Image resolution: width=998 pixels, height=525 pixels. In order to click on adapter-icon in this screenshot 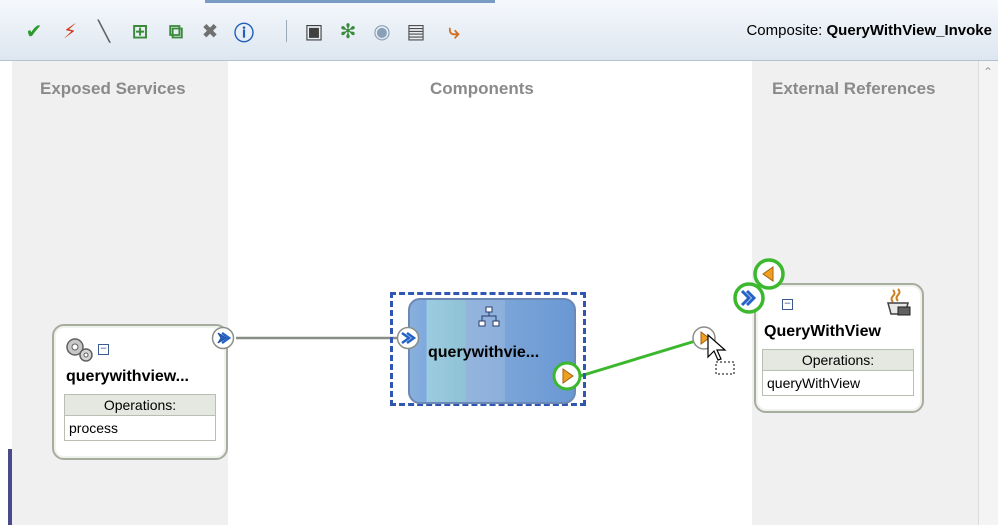, I will do `click(899, 304)`.